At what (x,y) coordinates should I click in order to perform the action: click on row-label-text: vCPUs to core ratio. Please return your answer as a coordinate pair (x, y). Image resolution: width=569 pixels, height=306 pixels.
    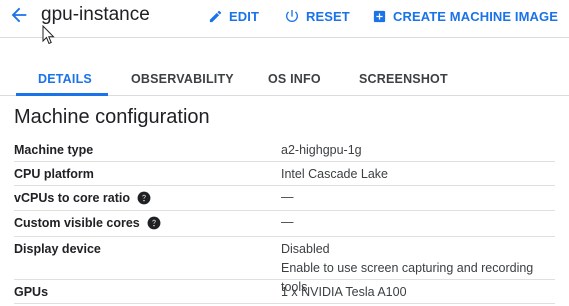
    Looking at the image, I should click on (72, 198).